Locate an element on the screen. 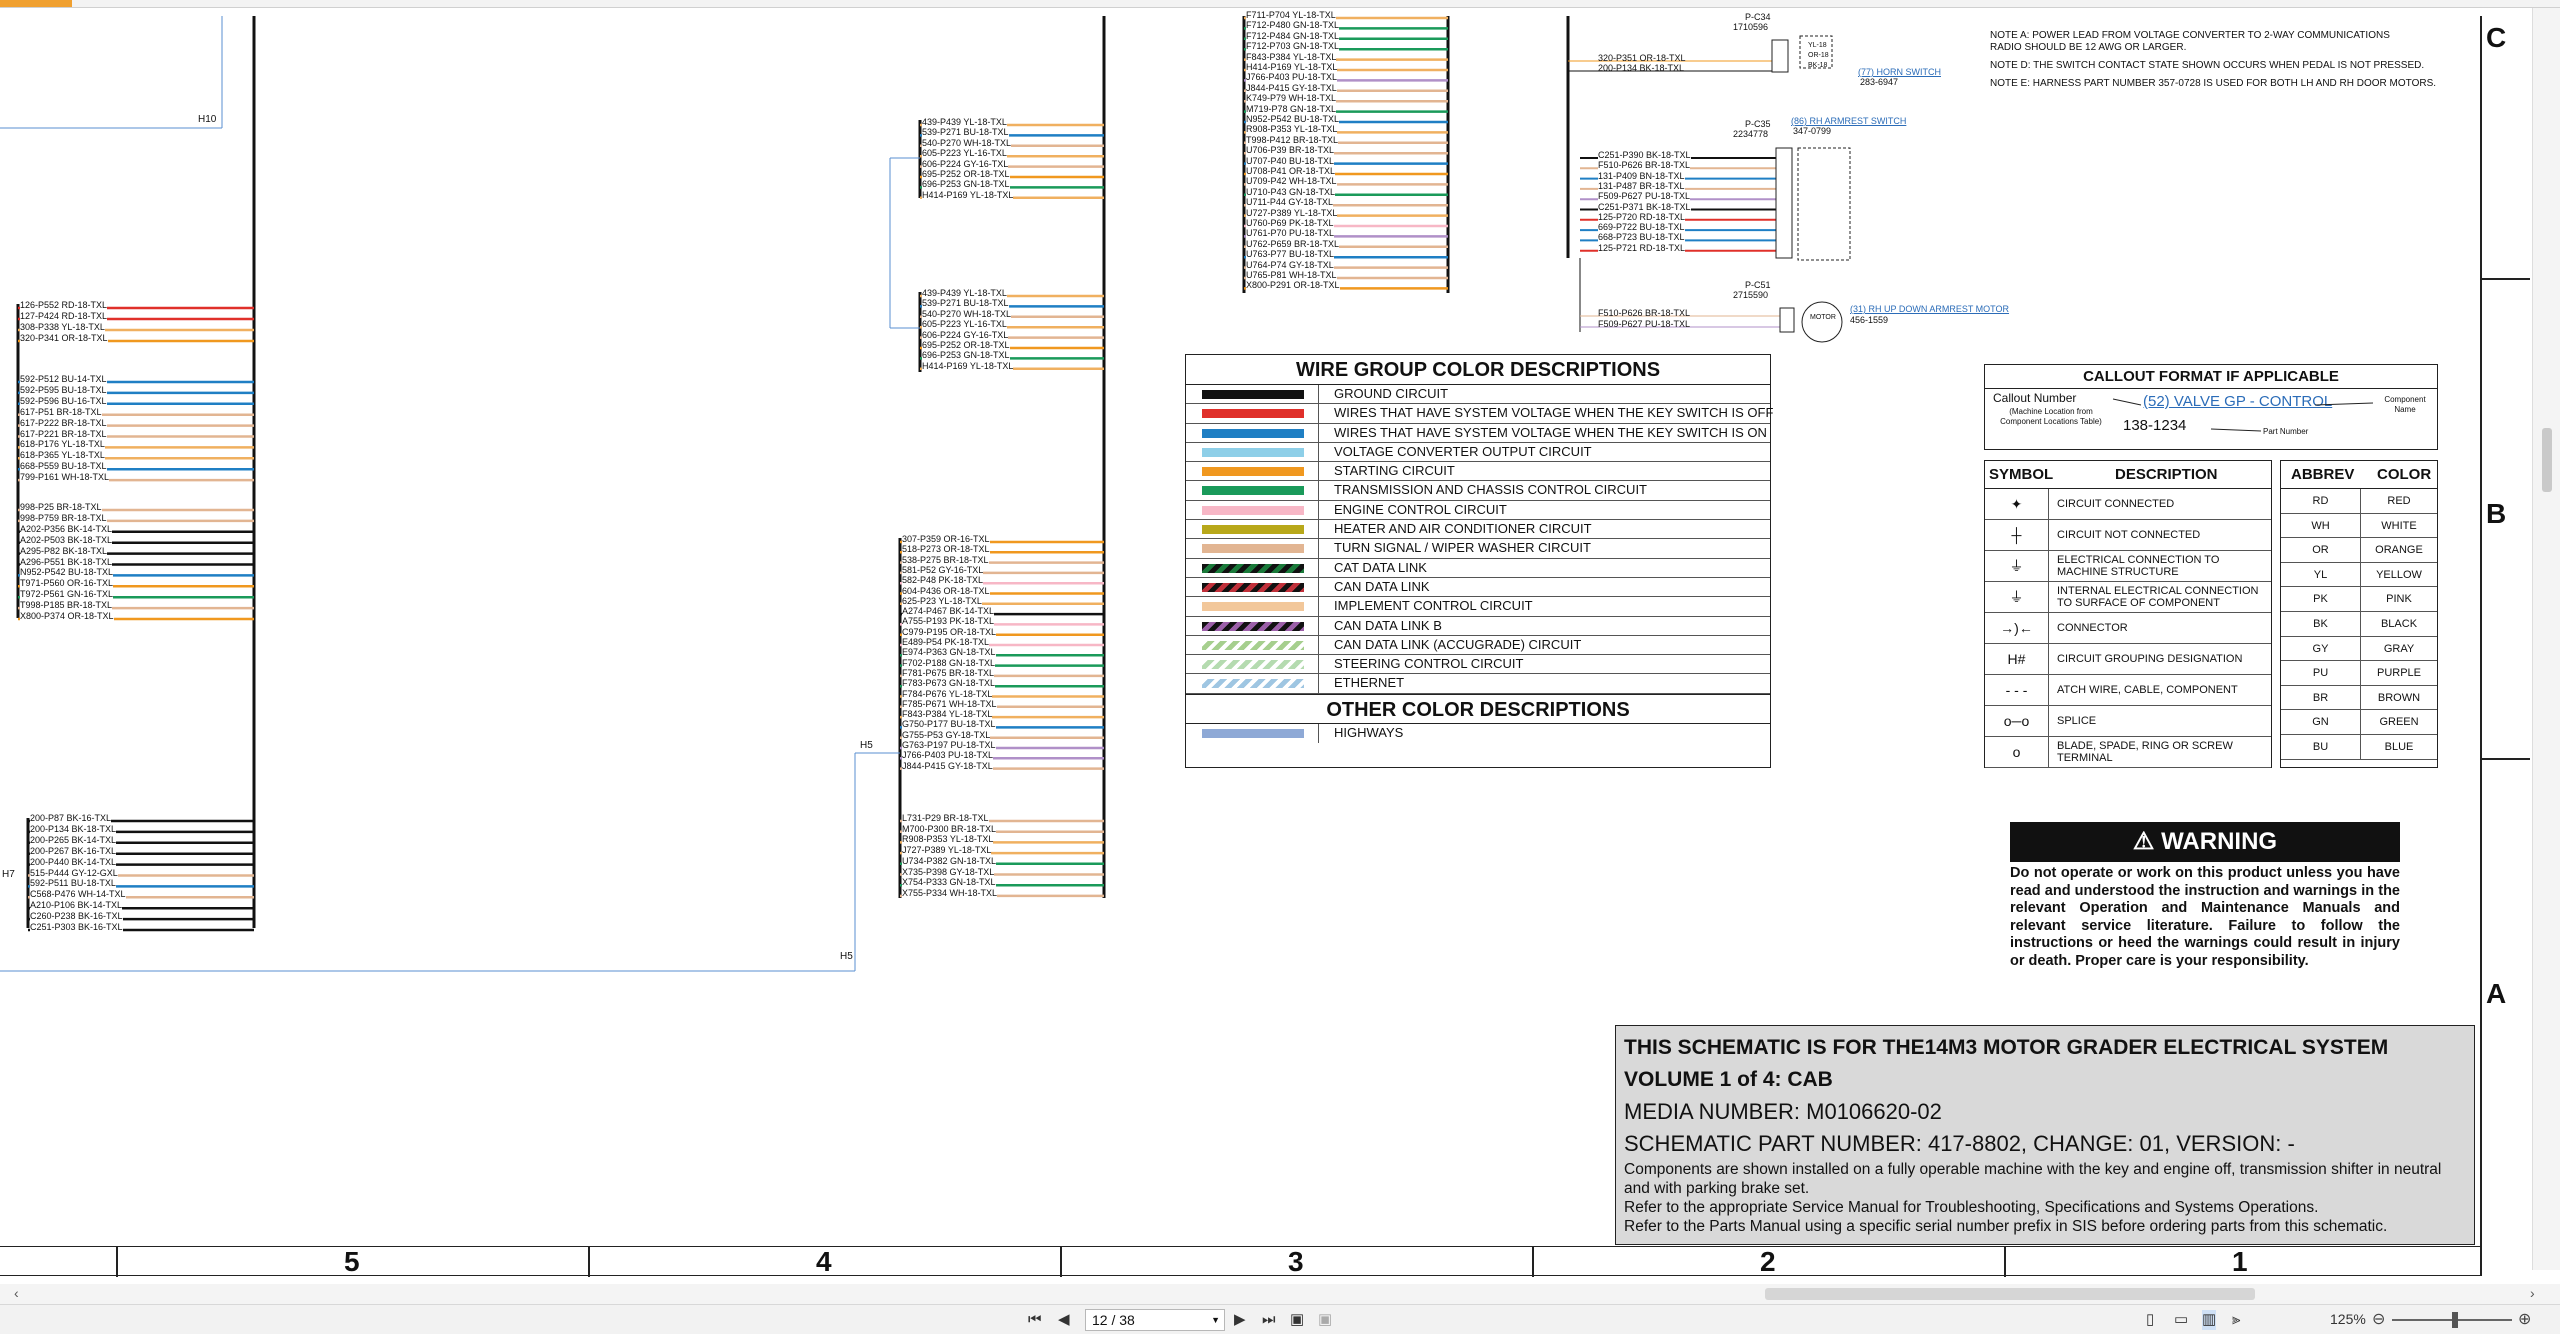  symbol-glyph: o is located at coordinates (2017, 752).